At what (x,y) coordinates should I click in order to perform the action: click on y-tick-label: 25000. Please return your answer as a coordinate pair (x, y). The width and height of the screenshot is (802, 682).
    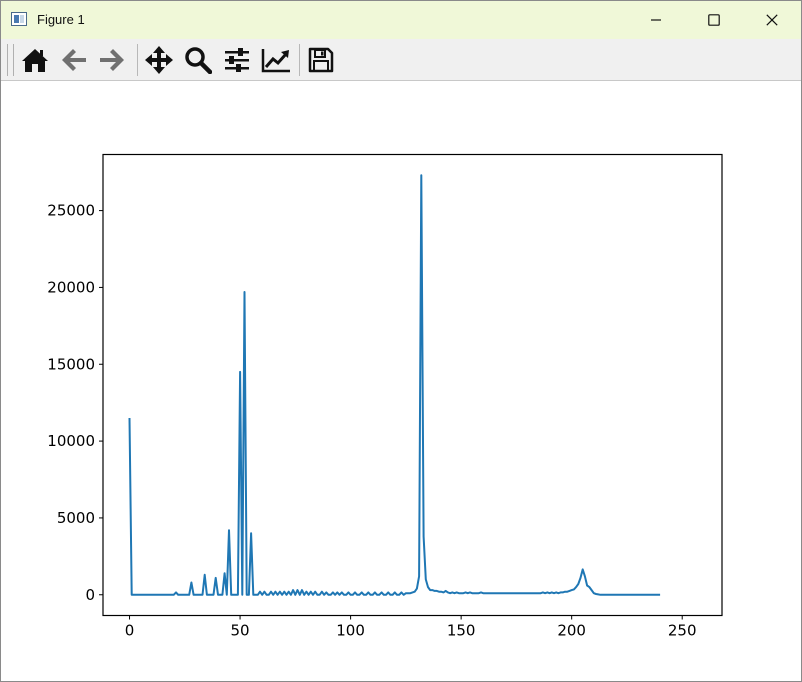
    Looking at the image, I should click on (71, 211).